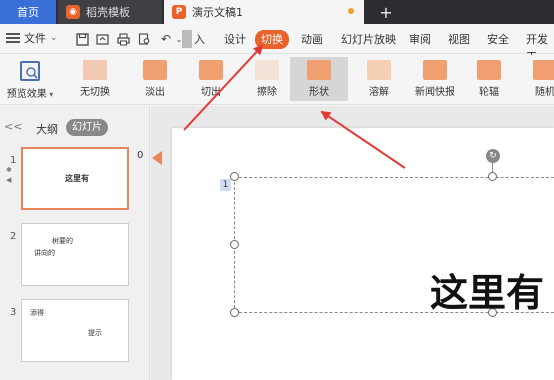  I want to click on tab-document: P 演示文稿1, so click(264, 12).